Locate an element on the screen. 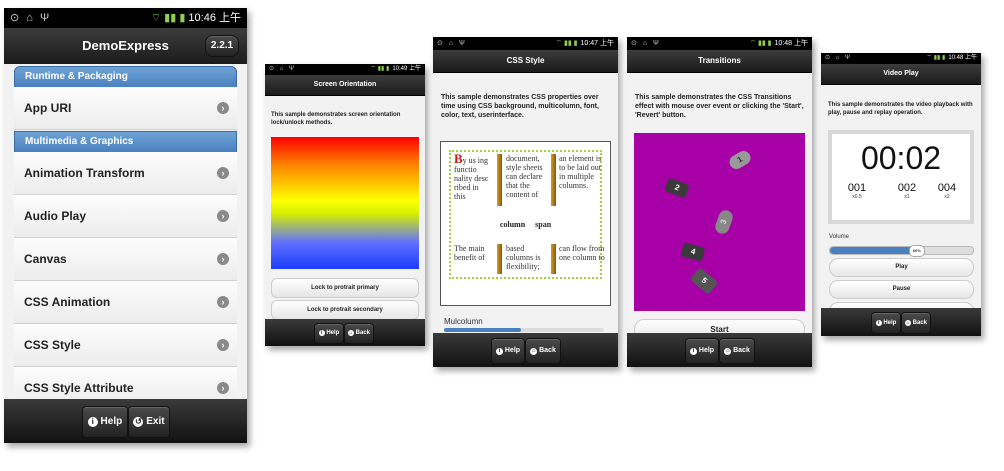 Image resolution: width=1004 pixels, height=471 pixels. page-title: Transitions is located at coordinates (719, 60).